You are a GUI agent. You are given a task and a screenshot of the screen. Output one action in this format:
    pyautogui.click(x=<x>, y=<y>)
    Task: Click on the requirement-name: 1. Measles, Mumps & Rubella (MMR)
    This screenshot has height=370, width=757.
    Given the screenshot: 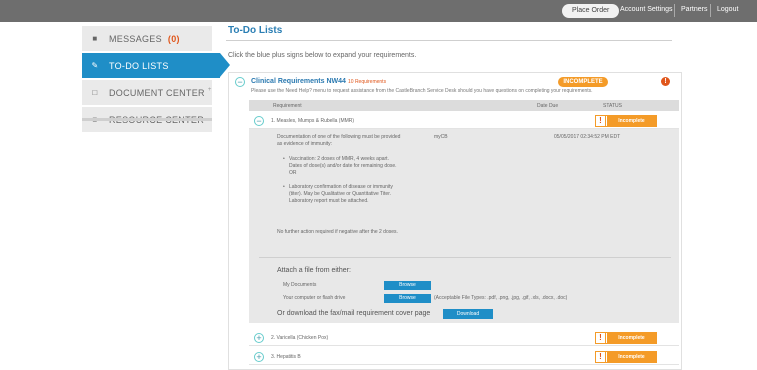 What is the action you would take?
    pyautogui.click(x=313, y=121)
    